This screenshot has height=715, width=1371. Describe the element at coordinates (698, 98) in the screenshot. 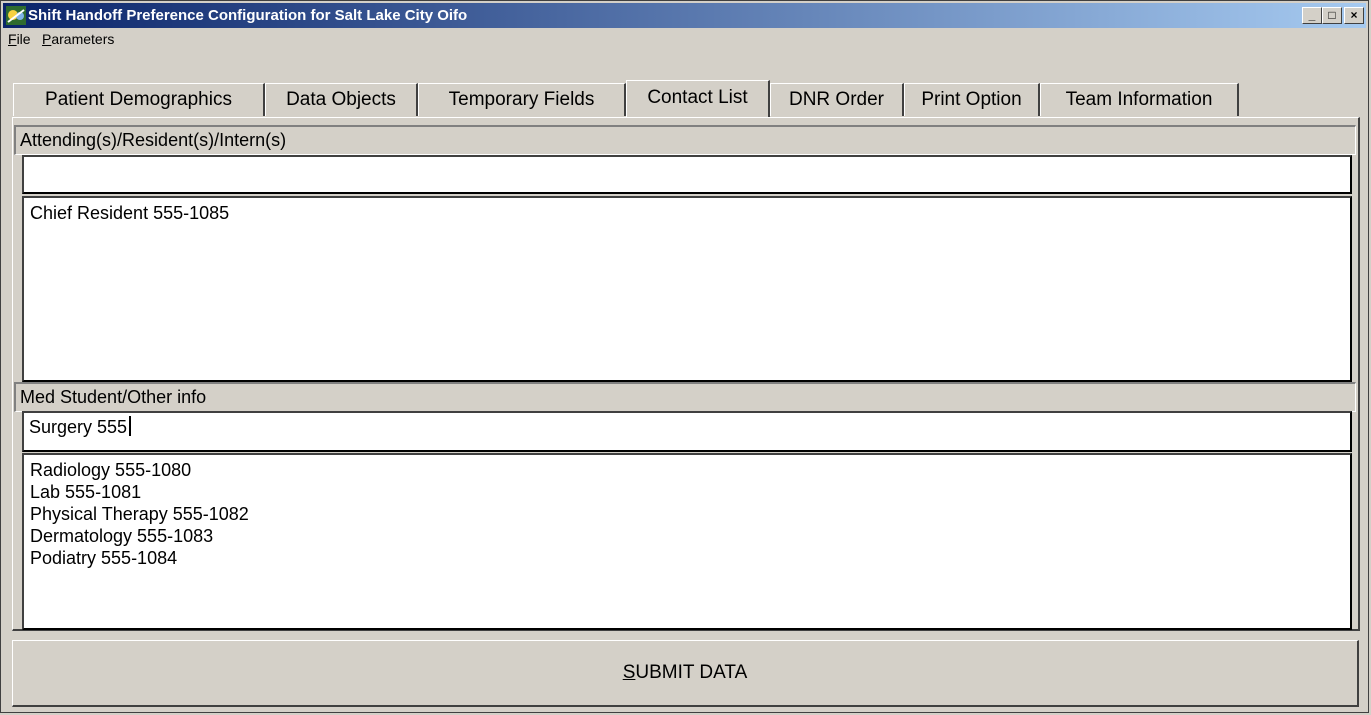

I see `tab-contact-list: Contact List` at that location.